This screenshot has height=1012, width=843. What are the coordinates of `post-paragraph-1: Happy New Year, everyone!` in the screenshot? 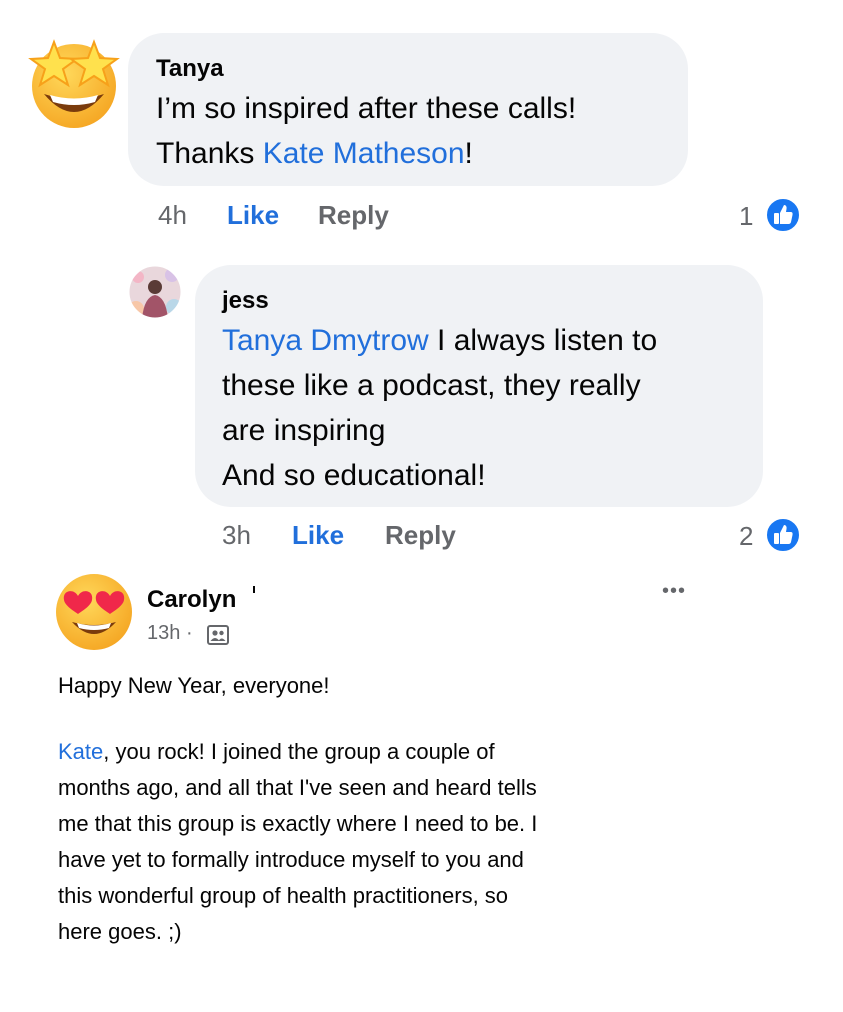 It's located at (194, 685).